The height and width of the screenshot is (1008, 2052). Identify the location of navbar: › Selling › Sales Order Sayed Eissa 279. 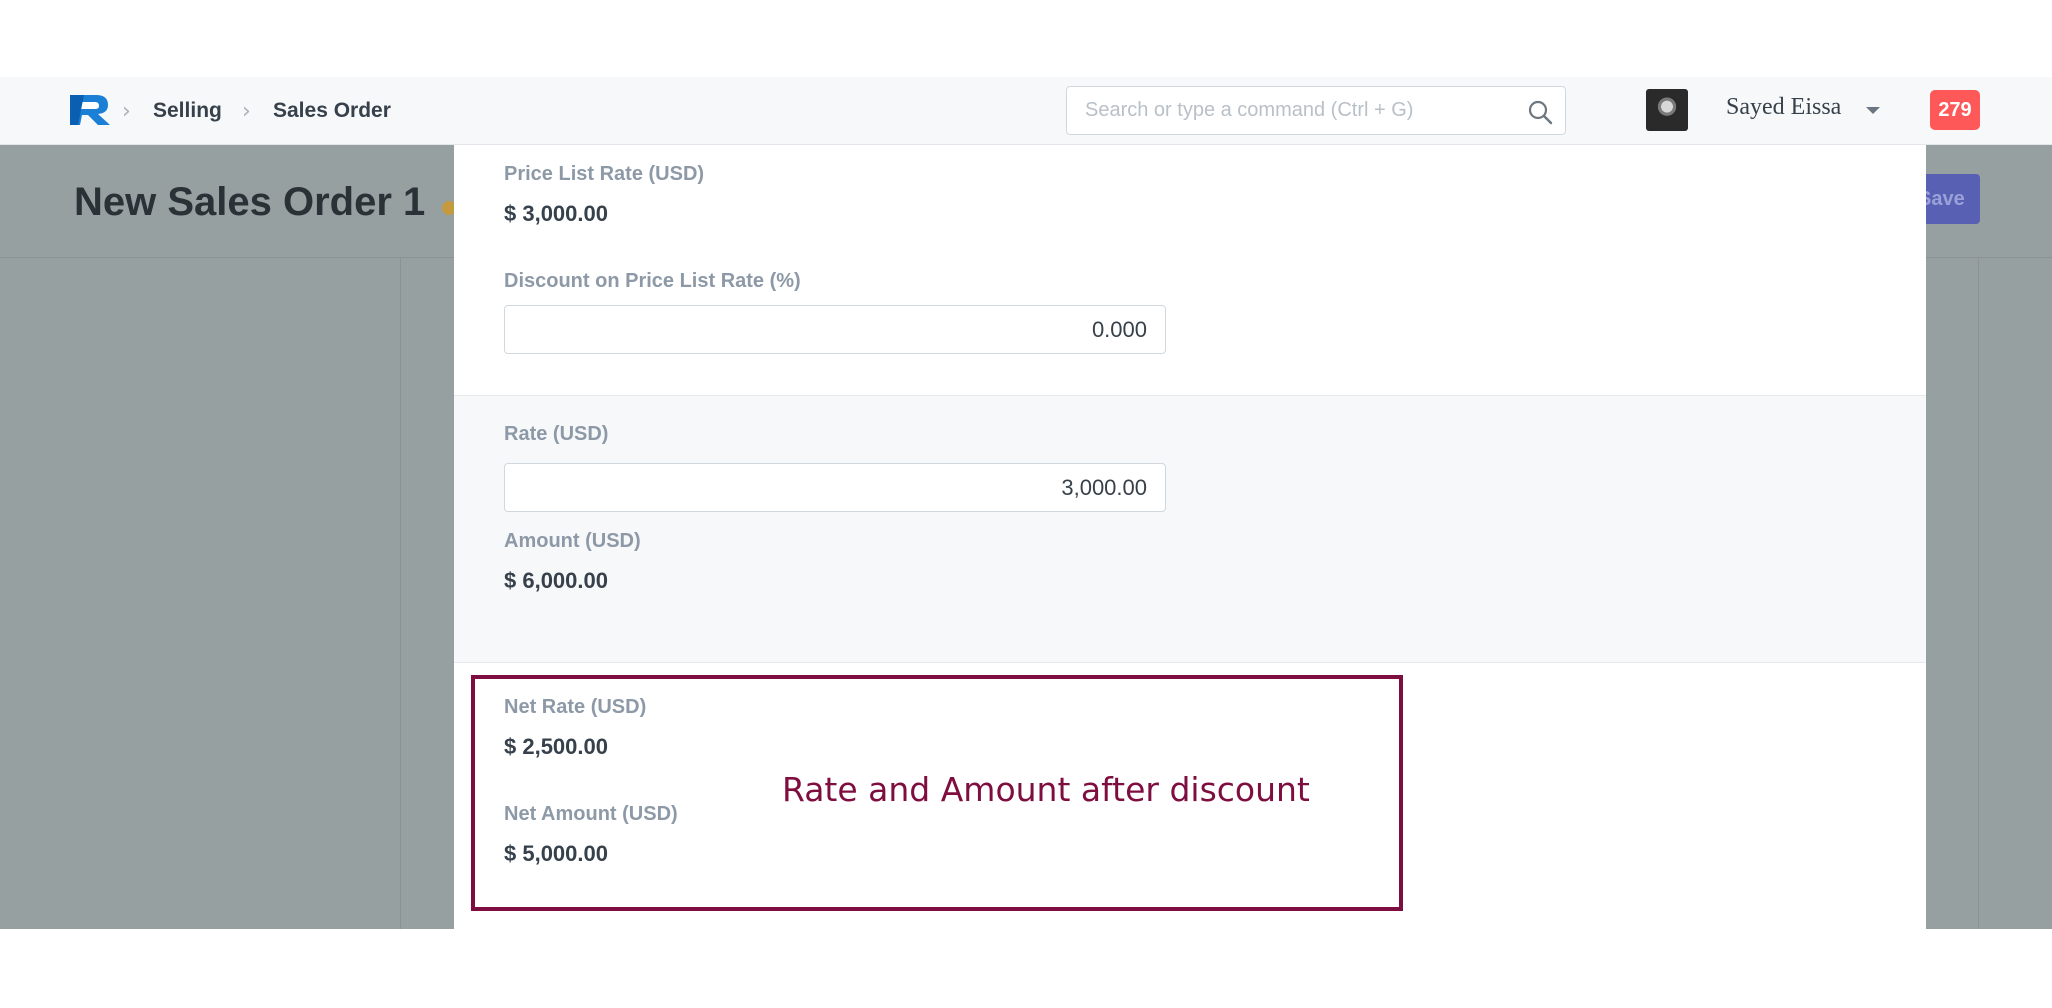
(1026, 111).